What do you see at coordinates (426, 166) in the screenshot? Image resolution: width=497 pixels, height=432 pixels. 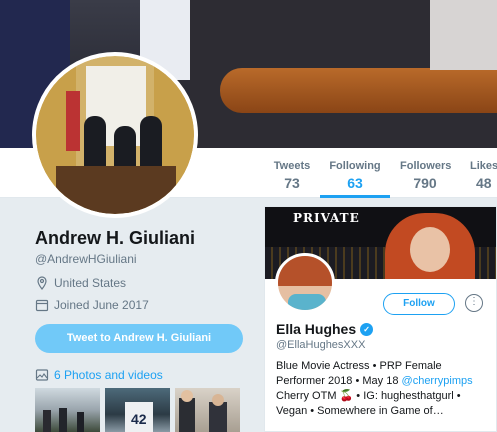 I see `tab-followers-label: Followers` at bounding box center [426, 166].